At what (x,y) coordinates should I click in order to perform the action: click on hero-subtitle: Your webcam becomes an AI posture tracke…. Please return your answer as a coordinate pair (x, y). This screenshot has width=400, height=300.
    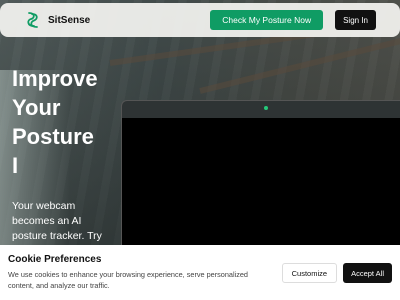
    Looking at the image, I should click on (57, 221).